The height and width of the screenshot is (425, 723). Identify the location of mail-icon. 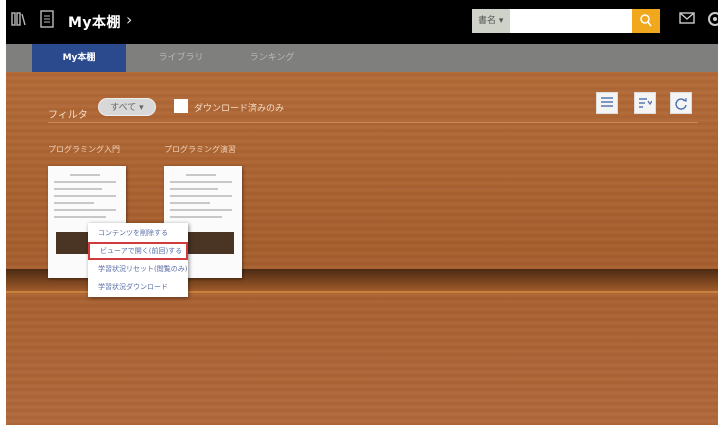
(687, 21).